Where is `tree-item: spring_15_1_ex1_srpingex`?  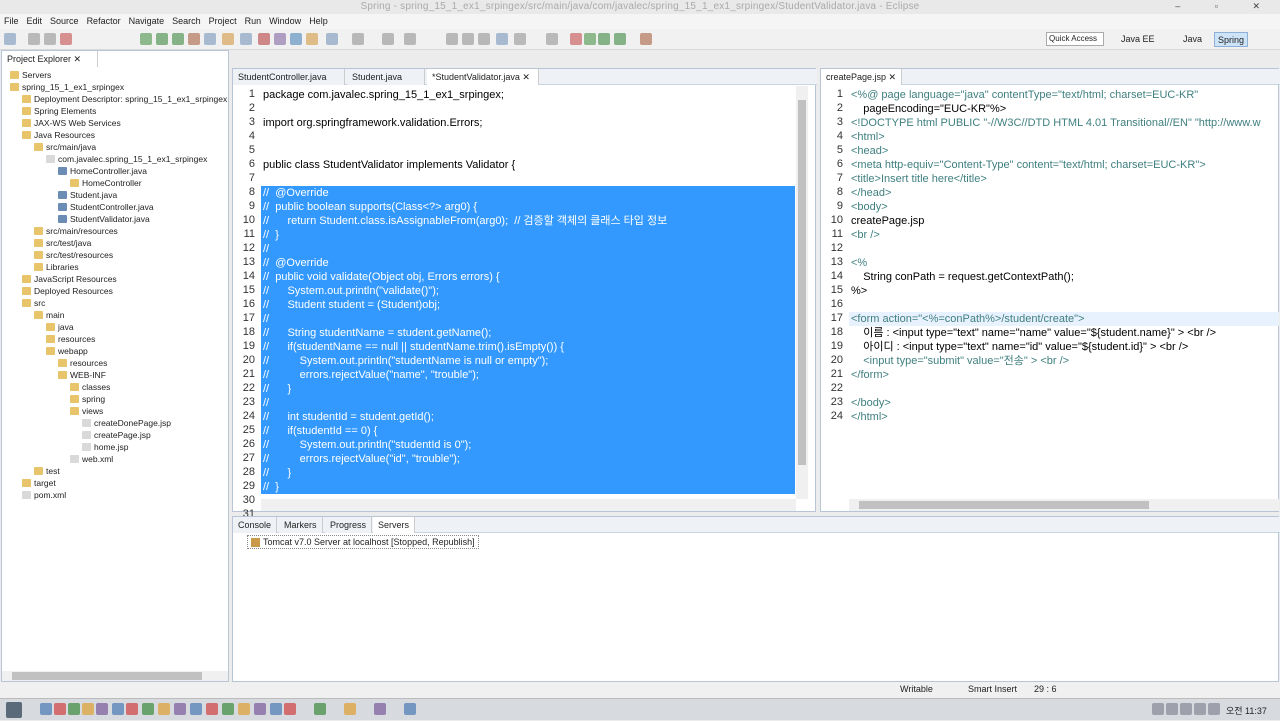
tree-item: spring_15_1_ex1_srpingex is located at coordinates (67, 87).